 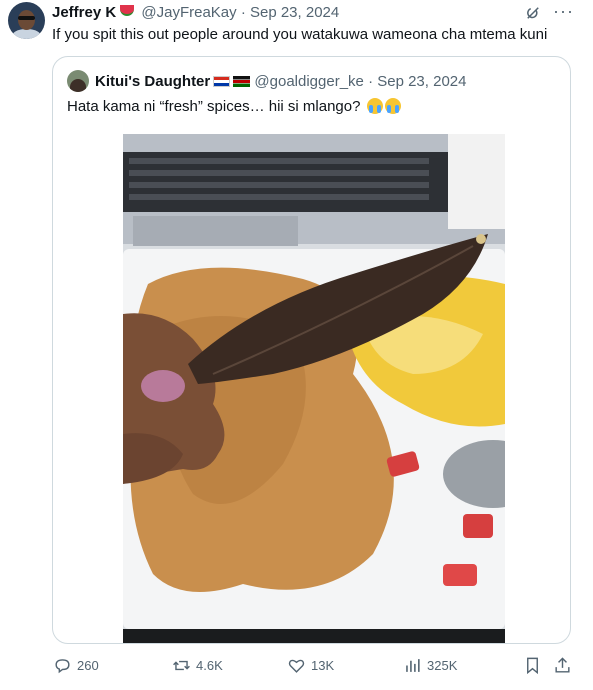 What do you see at coordinates (532, 665) in the screenshot?
I see `bookmark-icon` at bounding box center [532, 665].